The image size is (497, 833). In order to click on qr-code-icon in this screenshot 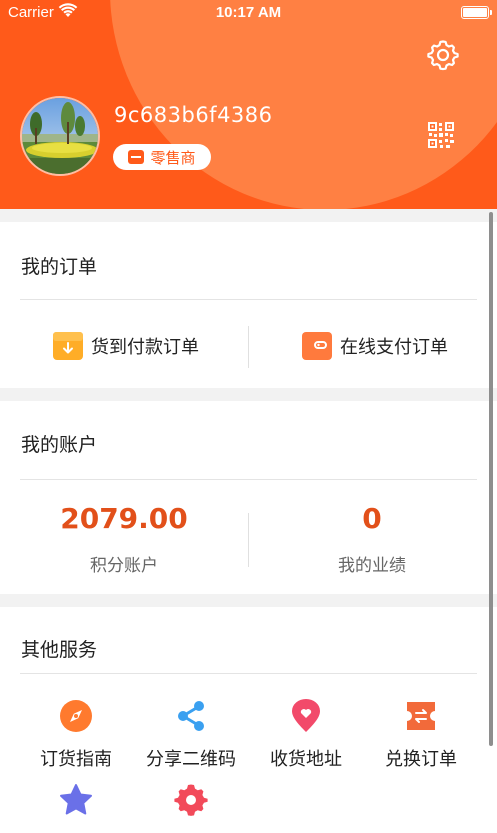, I will do `click(441, 135)`.